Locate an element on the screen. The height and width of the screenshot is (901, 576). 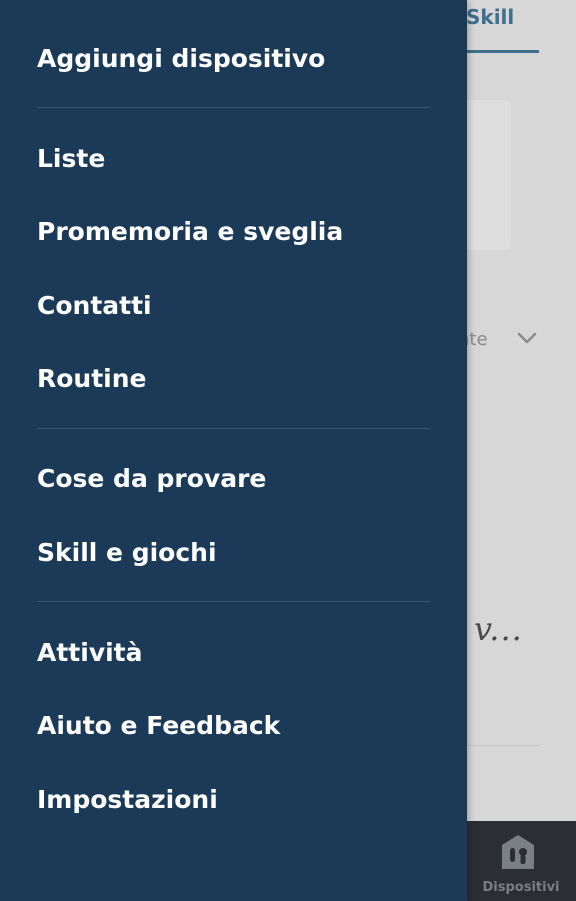
menu-item-contacts: Contatti is located at coordinates (94, 306).